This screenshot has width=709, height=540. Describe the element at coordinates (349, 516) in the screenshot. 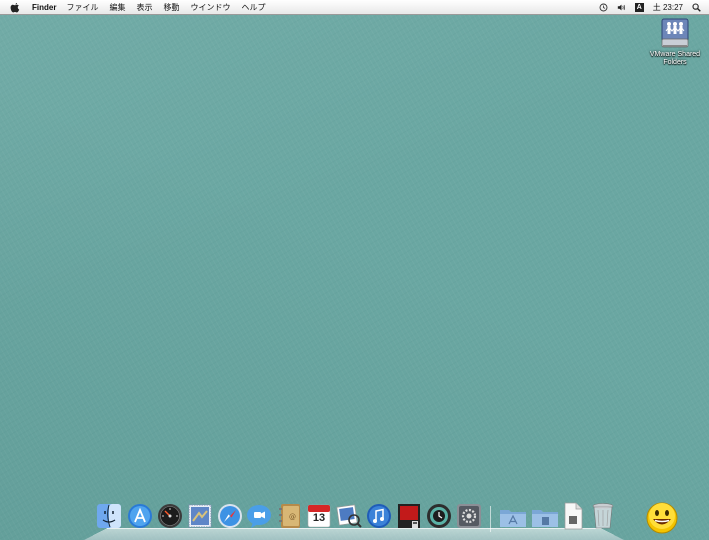

I see `preview-icon` at that location.